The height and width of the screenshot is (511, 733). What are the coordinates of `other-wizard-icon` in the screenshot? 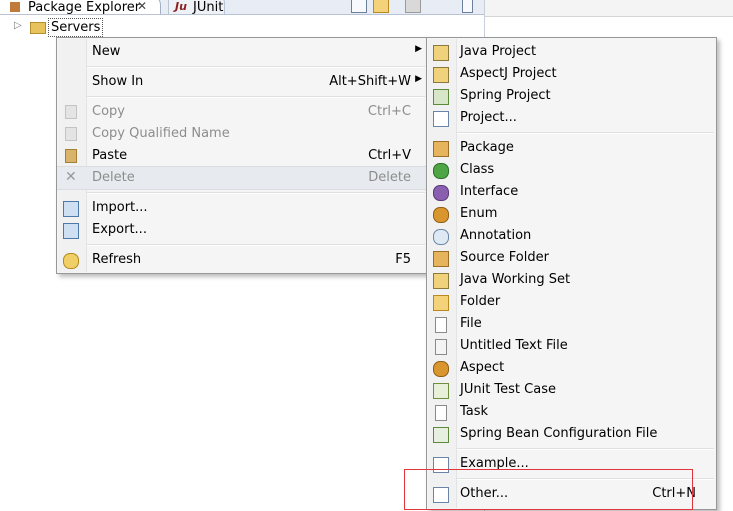 It's located at (441, 495).